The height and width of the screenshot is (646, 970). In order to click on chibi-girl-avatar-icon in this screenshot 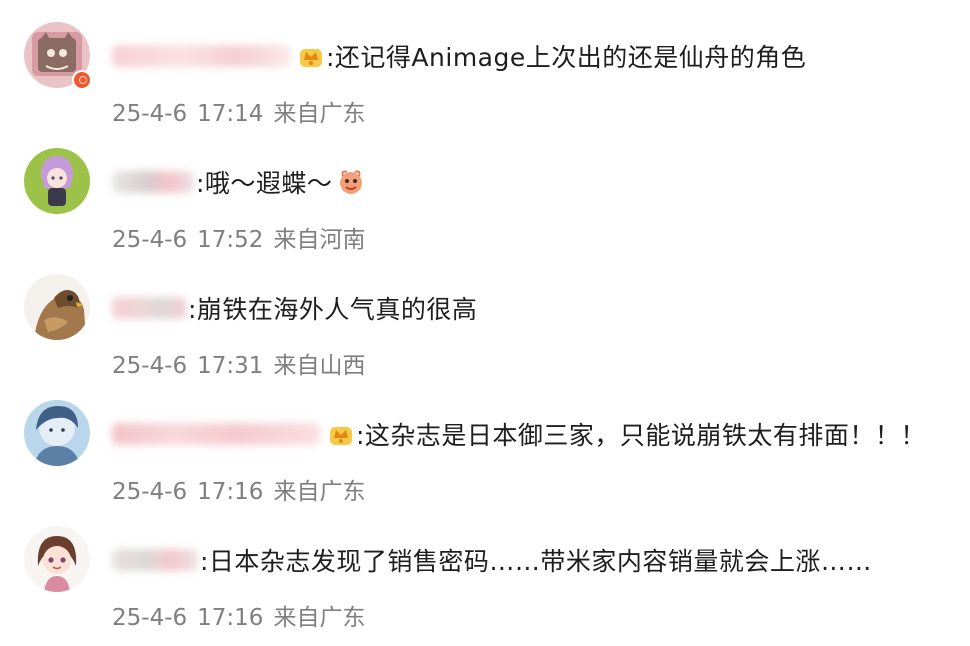, I will do `click(57, 559)`.